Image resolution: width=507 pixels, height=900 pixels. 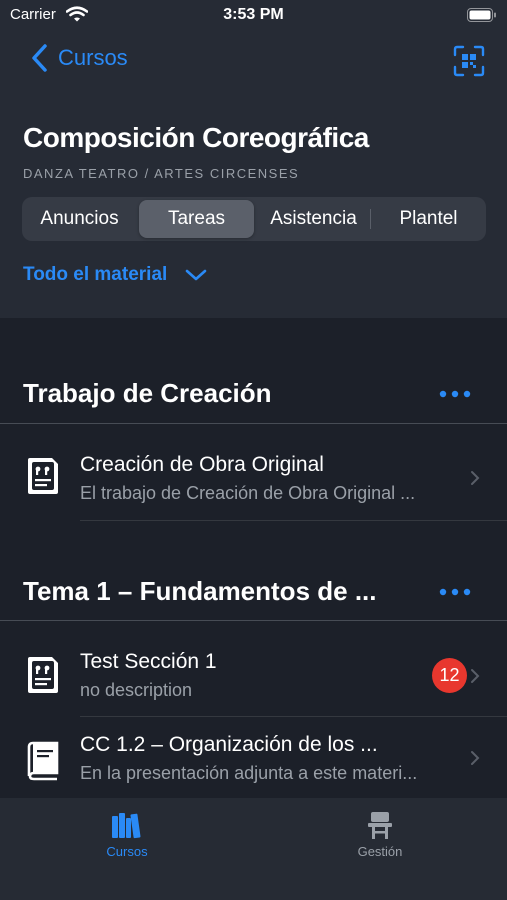 I want to click on tab-cursos: Cursos, so click(x=127, y=834).